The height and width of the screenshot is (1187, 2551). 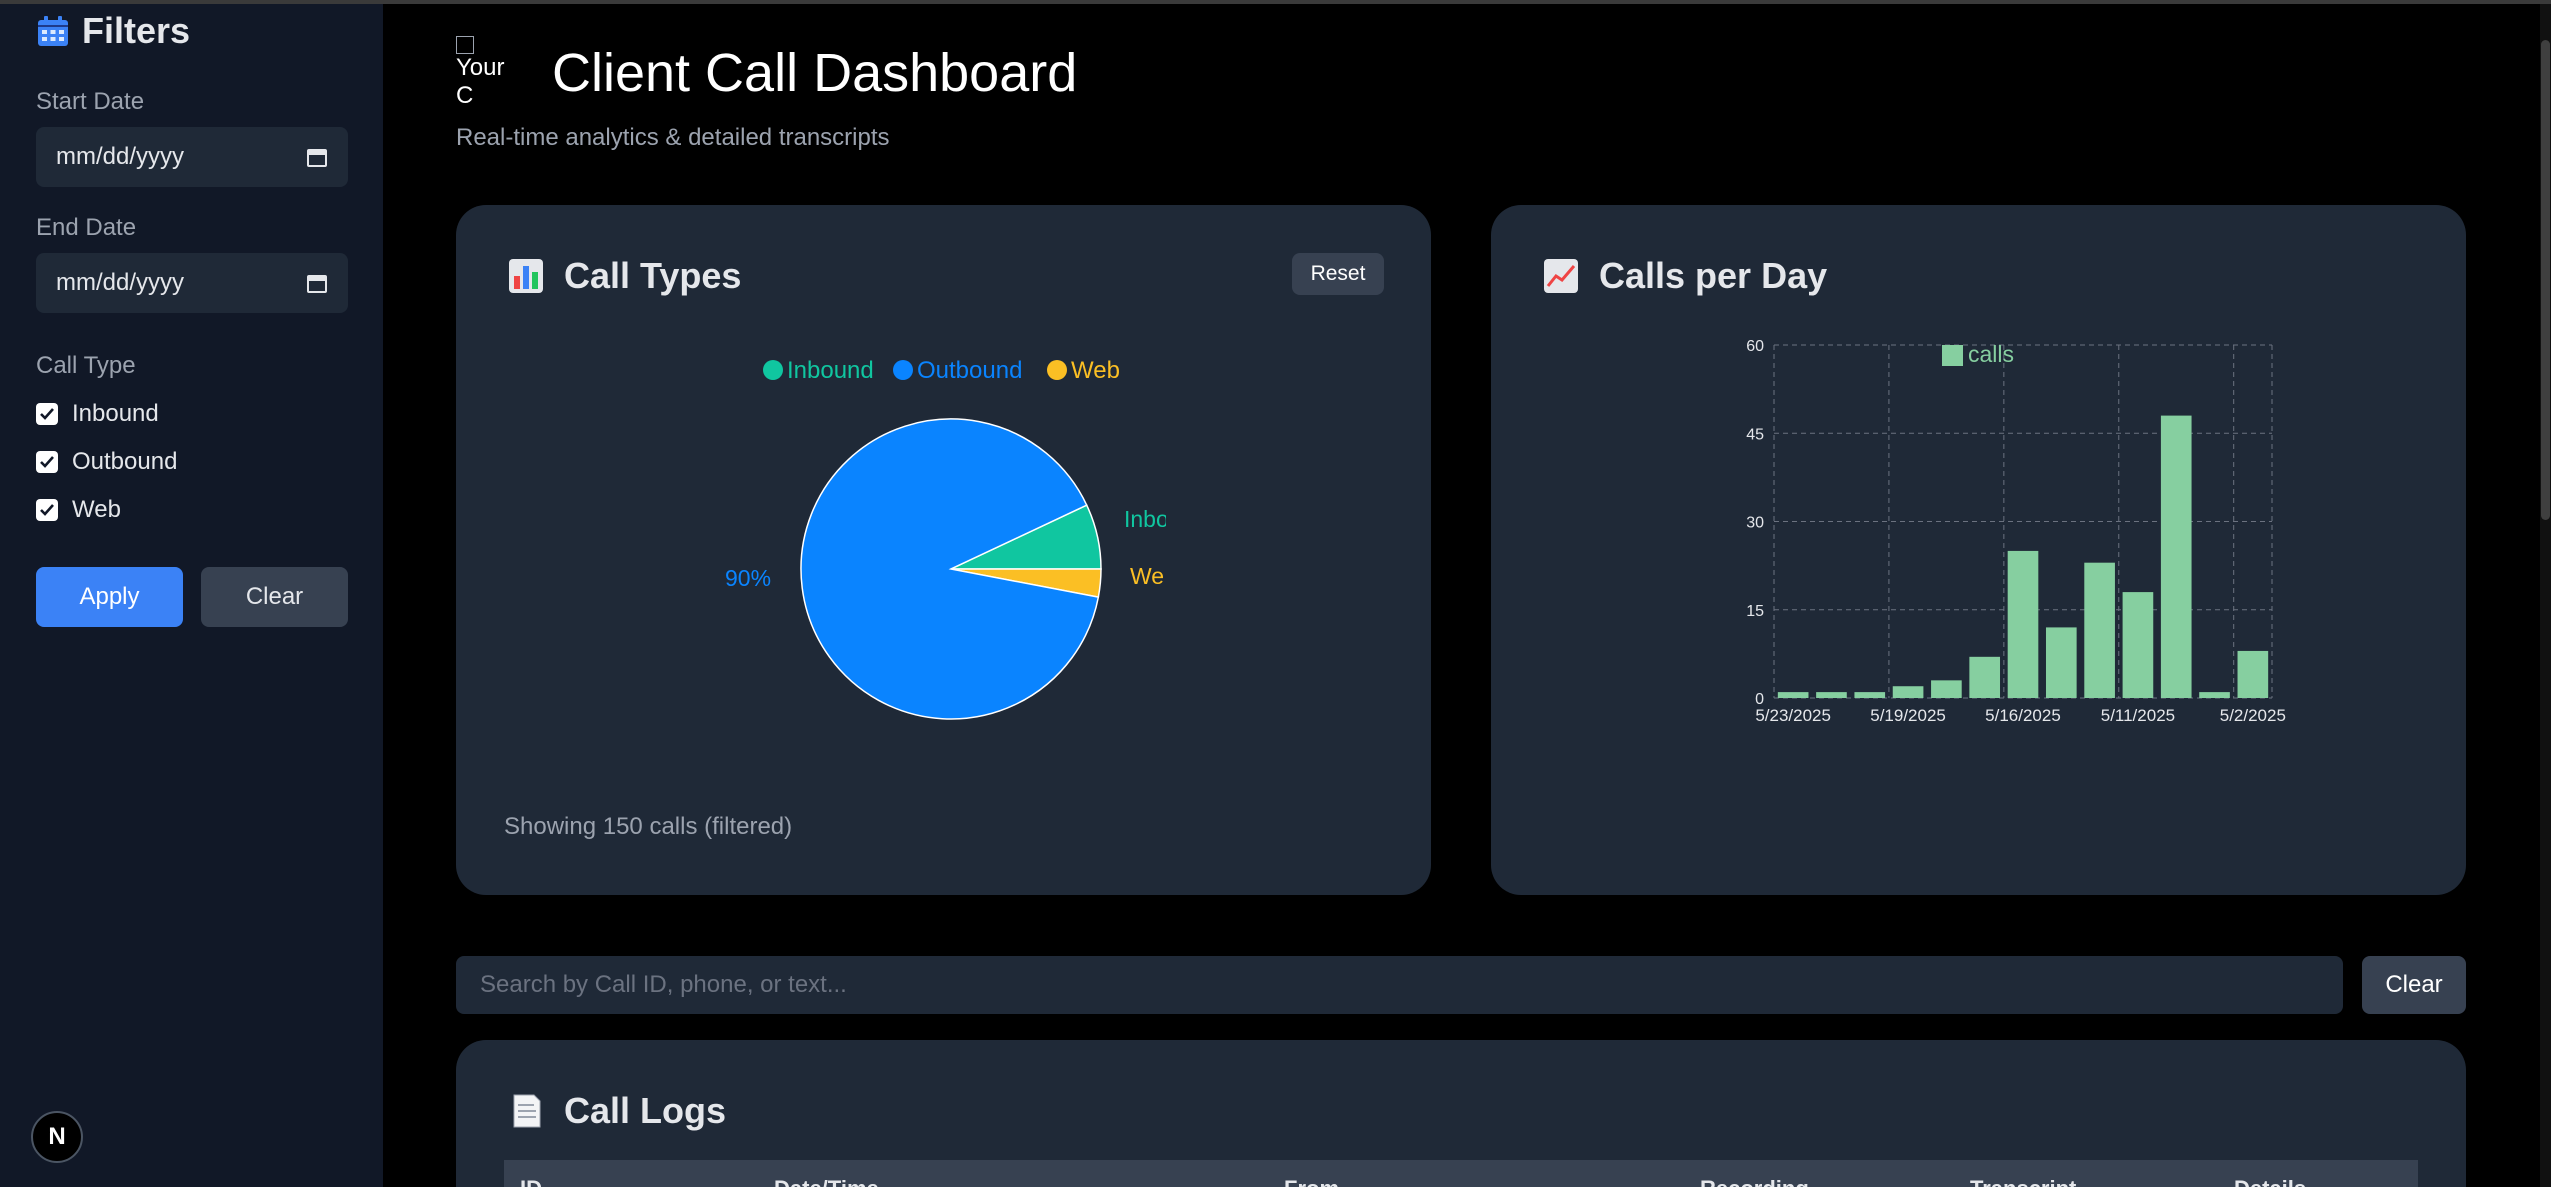 What do you see at coordinates (109, 597) in the screenshot?
I see `apply-button: Apply` at bounding box center [109, 597].